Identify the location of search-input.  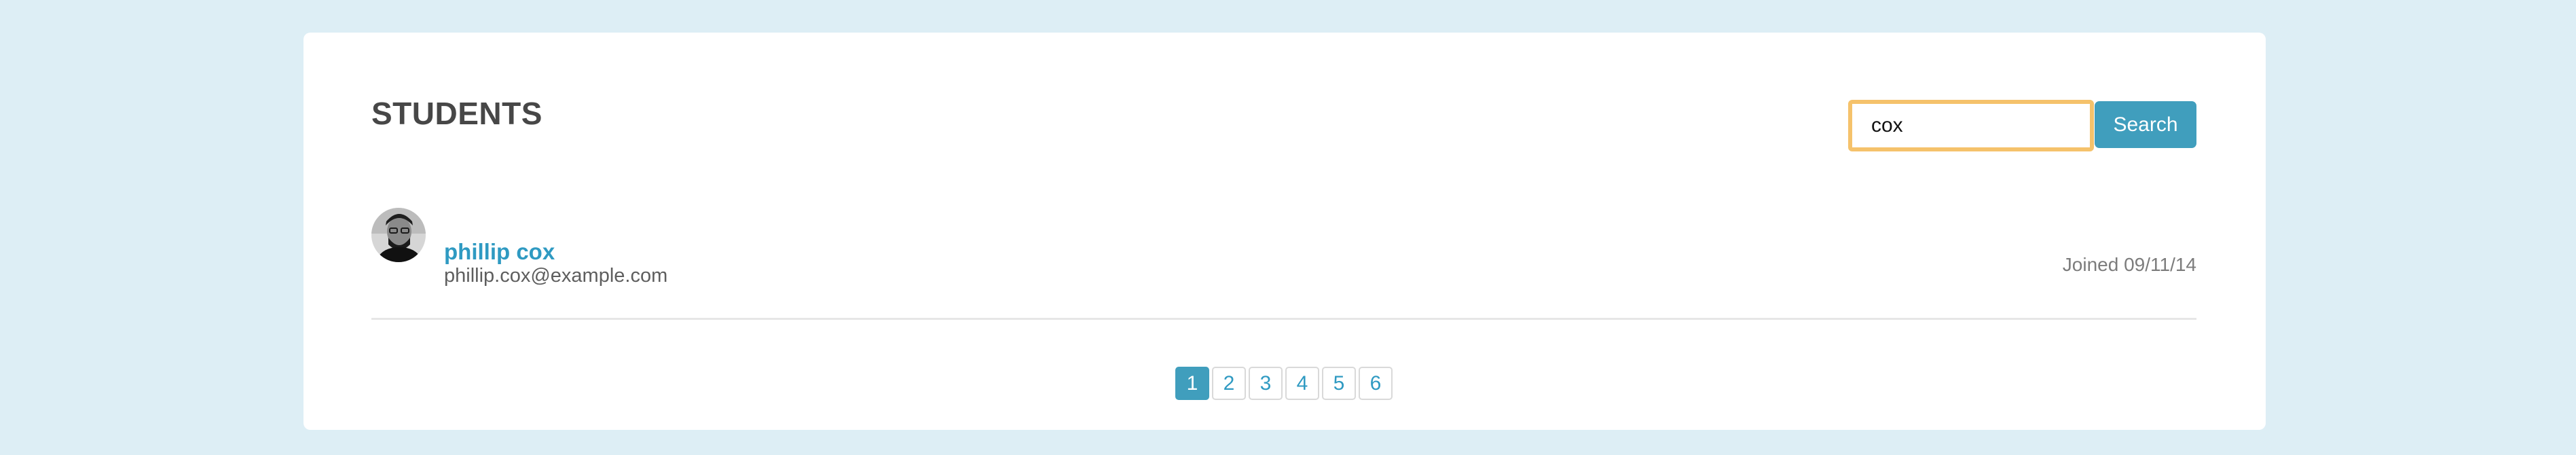
(1971, 125).